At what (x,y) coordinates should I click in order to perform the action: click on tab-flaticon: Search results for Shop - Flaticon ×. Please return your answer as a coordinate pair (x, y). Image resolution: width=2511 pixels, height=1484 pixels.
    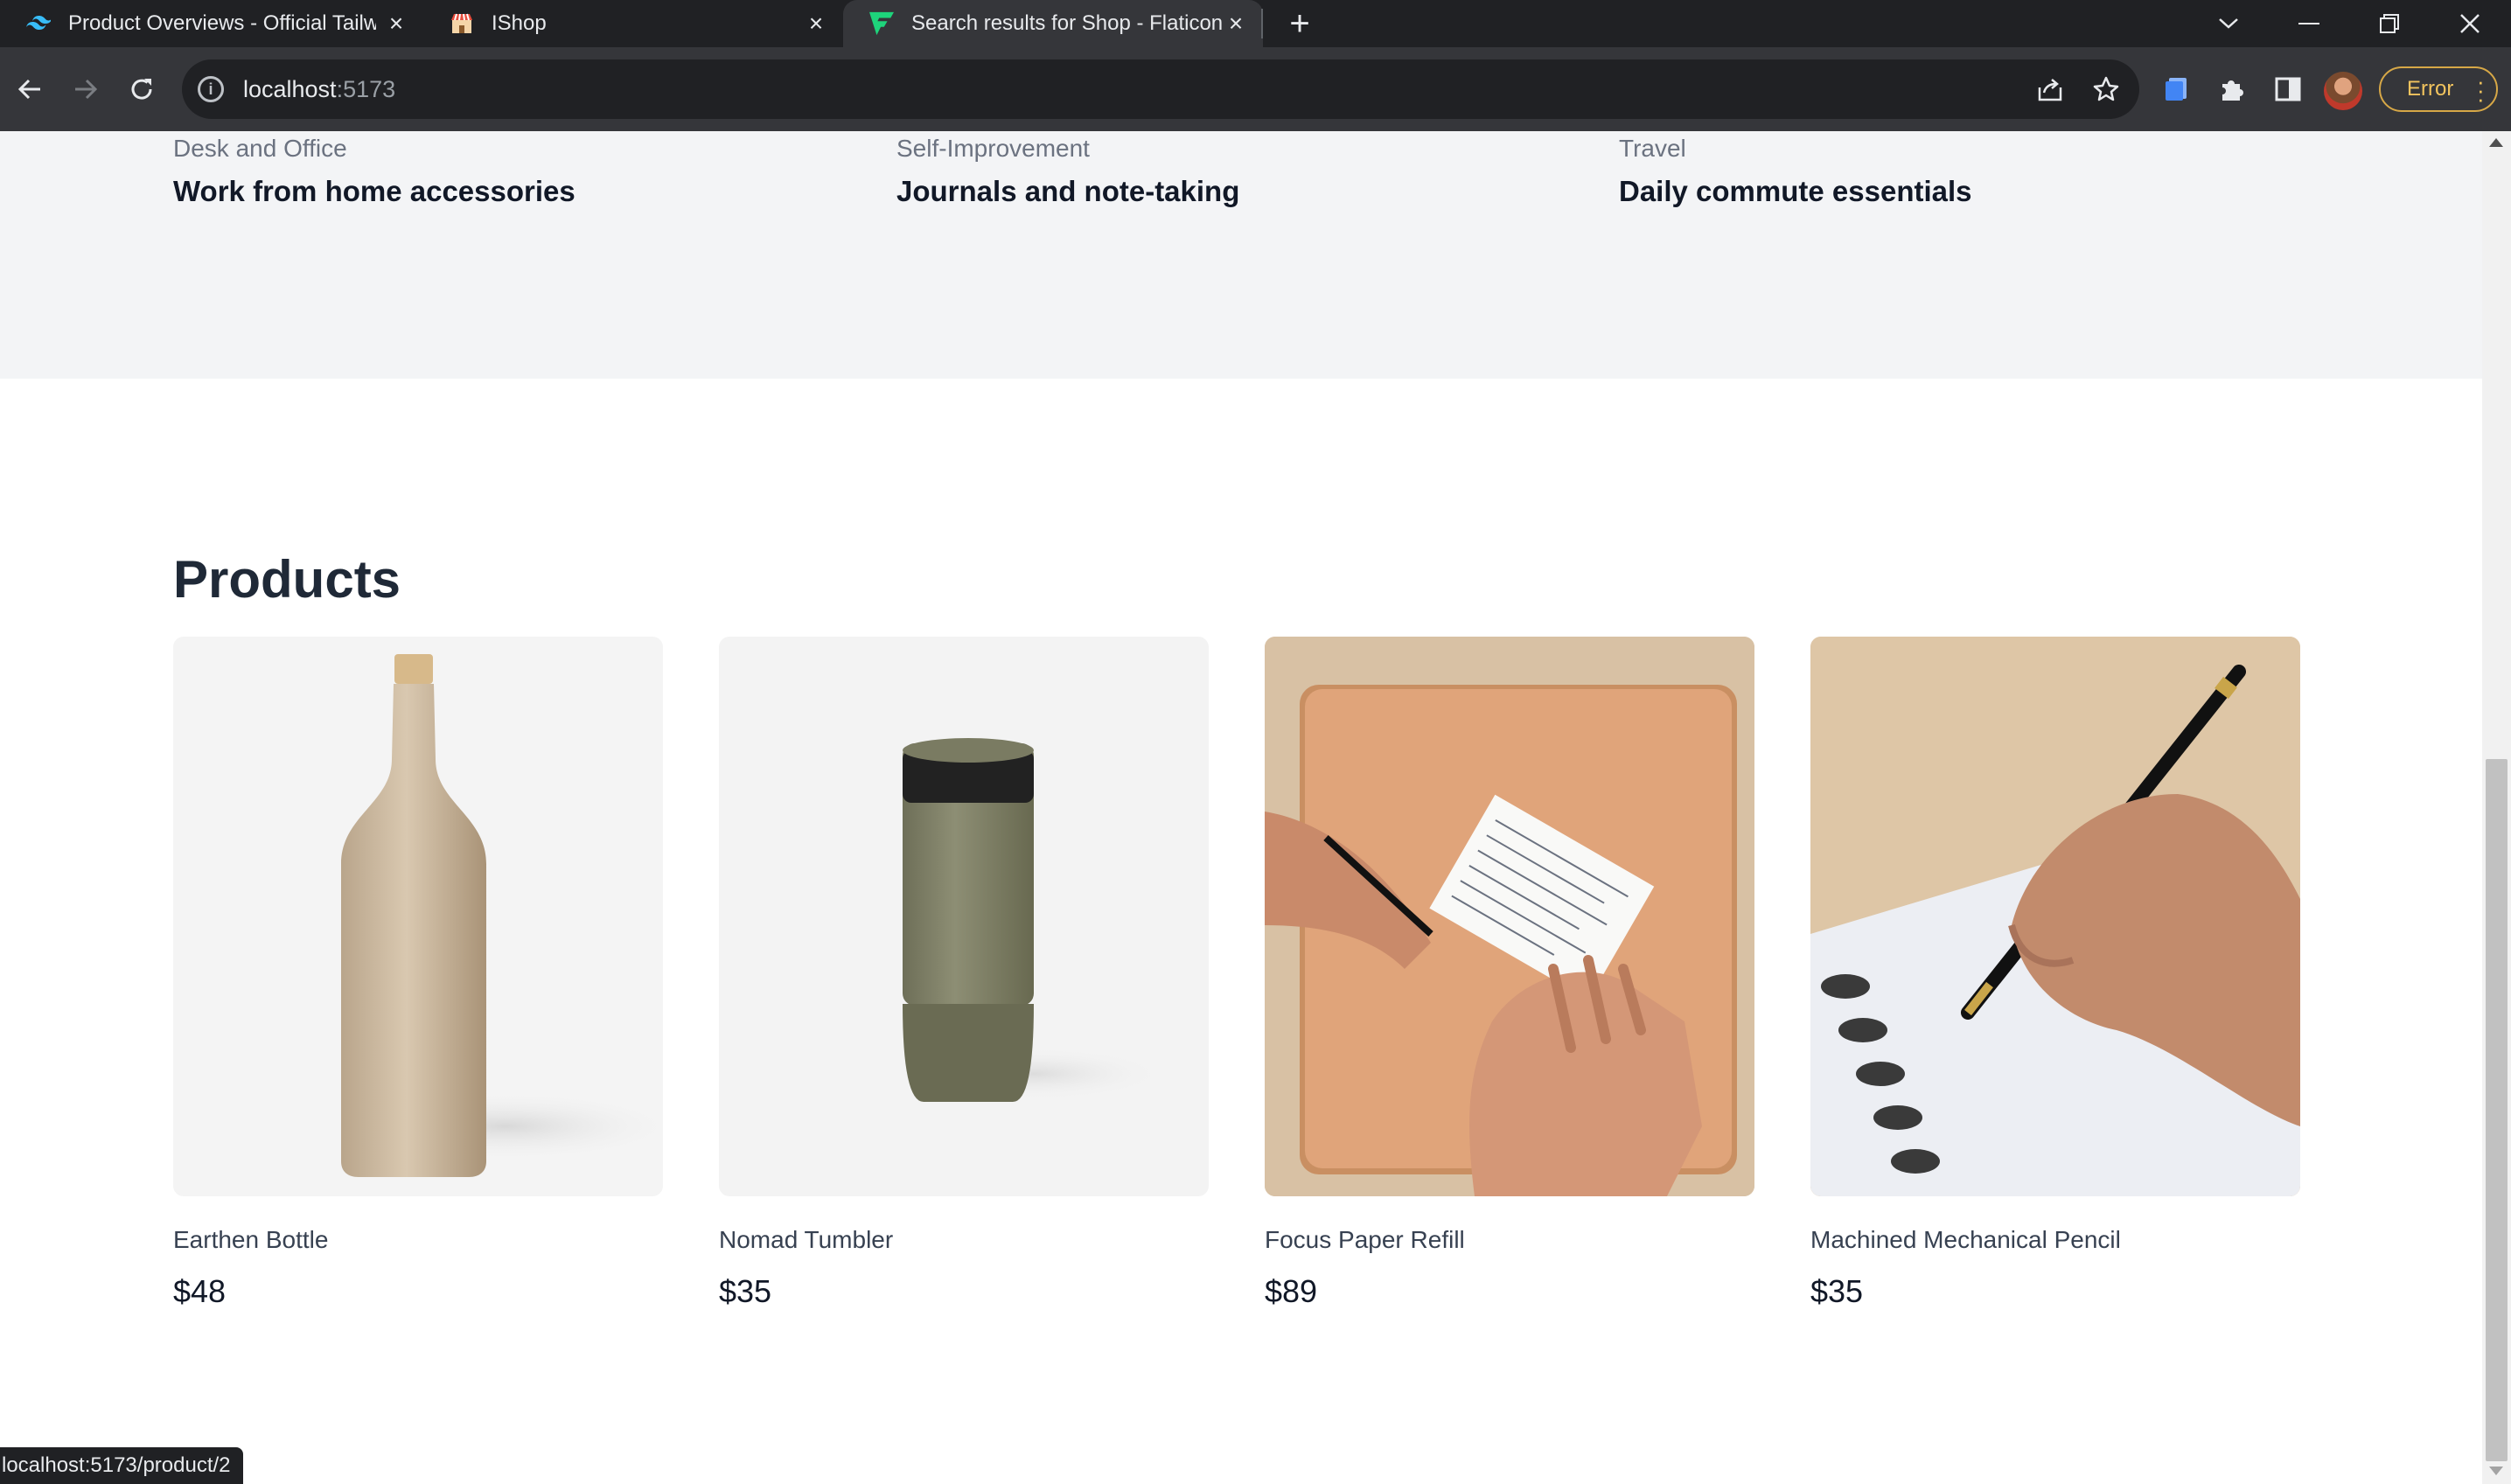
    Looking at the image, I should click on (1053, 23).